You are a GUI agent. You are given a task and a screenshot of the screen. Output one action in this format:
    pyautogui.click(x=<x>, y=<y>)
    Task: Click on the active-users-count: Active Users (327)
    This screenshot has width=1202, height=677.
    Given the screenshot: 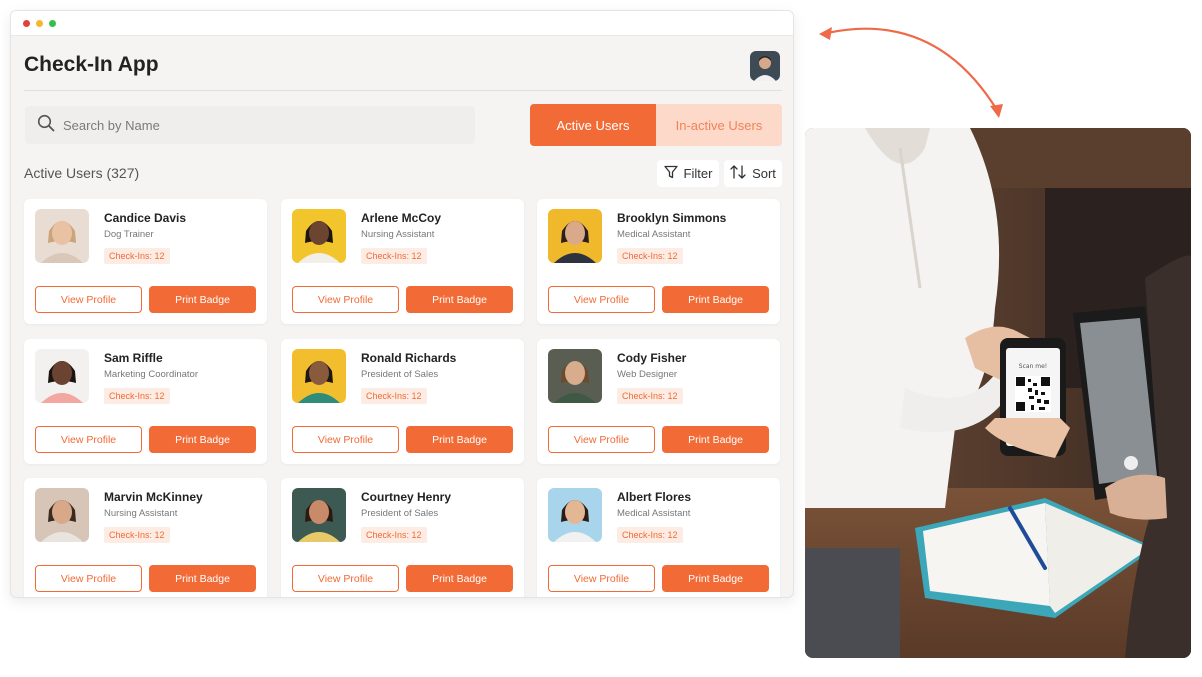 What is the action you would take?
    pyautogui.click(x=82, y=173)
    